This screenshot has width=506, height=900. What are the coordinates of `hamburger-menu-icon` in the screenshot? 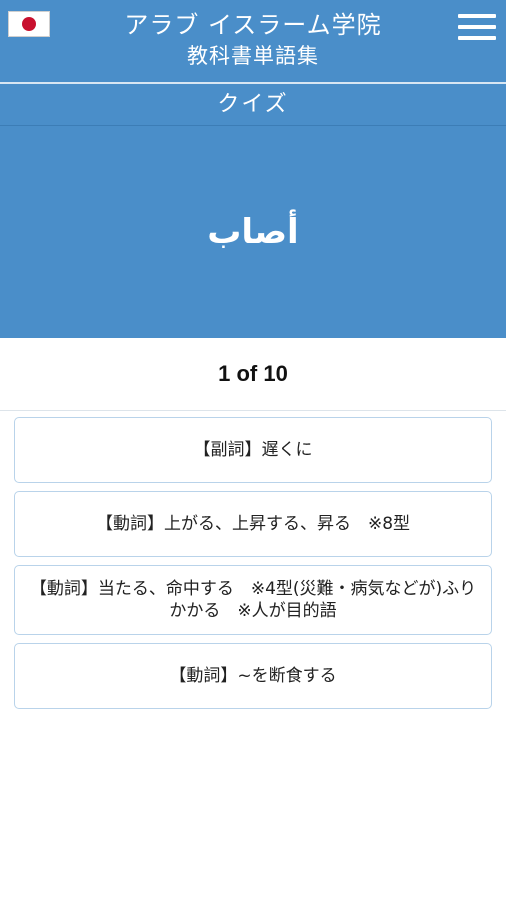 It's located at (477, 27).